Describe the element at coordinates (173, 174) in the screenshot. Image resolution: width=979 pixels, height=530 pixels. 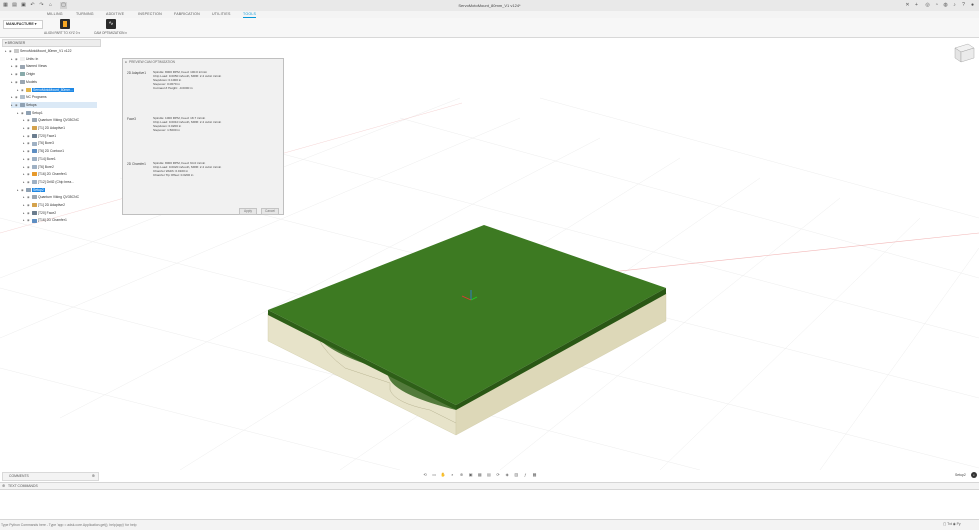
I see `detail-line: Chamfer Tip Offset: 0.0200 in` at that location.